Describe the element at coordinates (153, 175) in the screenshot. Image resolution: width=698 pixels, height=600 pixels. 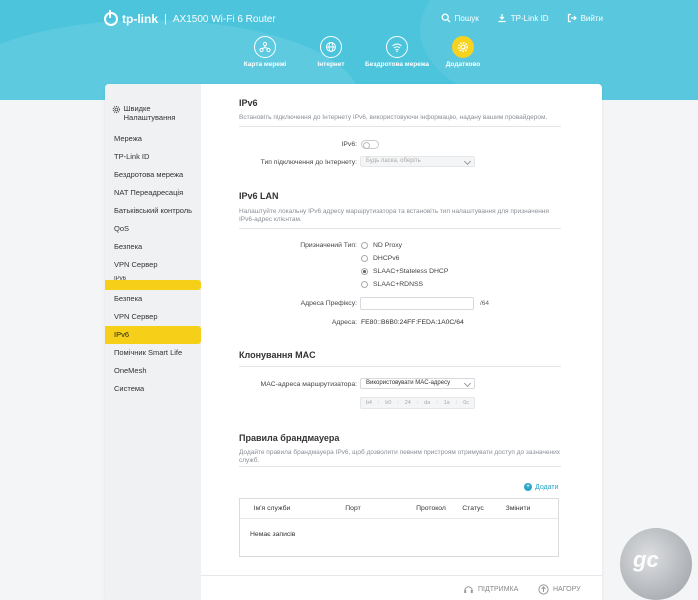
I see `sidebar-item-wireless: Бездротова мережа` at that location.